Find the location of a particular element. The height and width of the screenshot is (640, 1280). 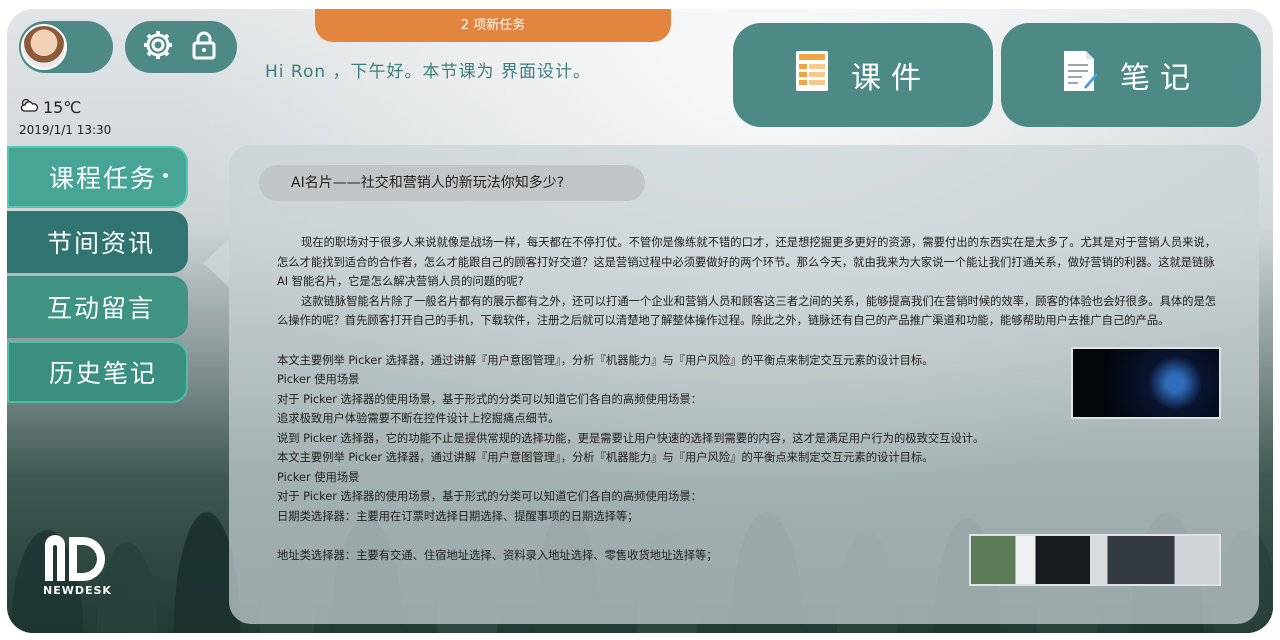

menu-item-messages: 互动留言 is located at coordinates (97, 307).